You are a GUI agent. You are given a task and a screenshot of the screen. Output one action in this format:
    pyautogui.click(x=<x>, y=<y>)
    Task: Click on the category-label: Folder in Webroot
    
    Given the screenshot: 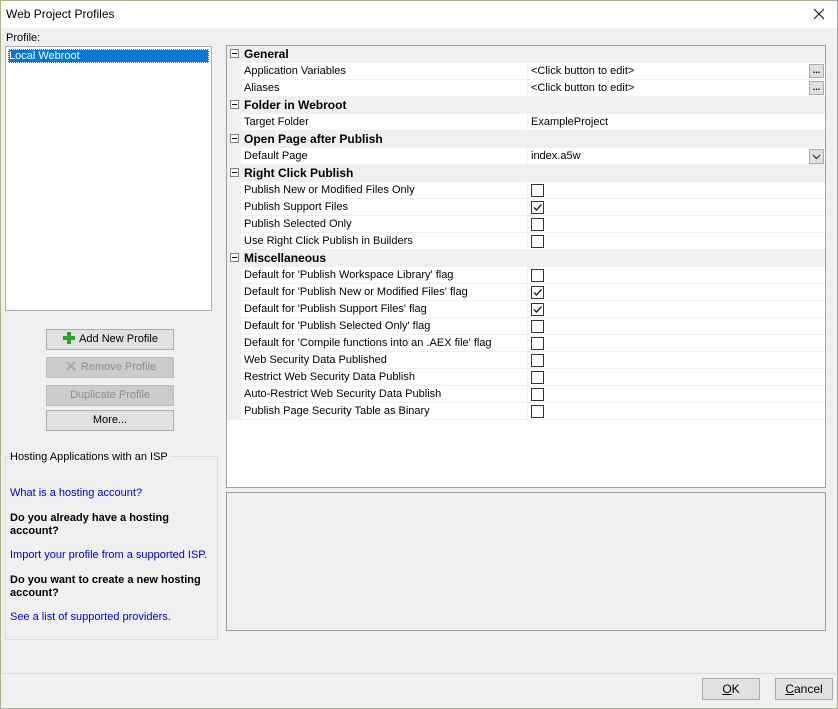 What is the action you would take?
    pyautogui.click(x=295, y=105)
    